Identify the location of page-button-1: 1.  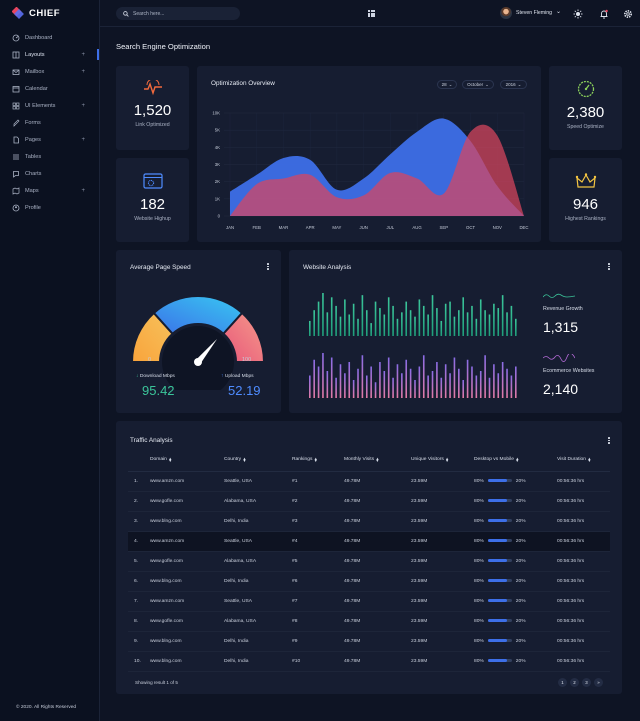
(562, 682).